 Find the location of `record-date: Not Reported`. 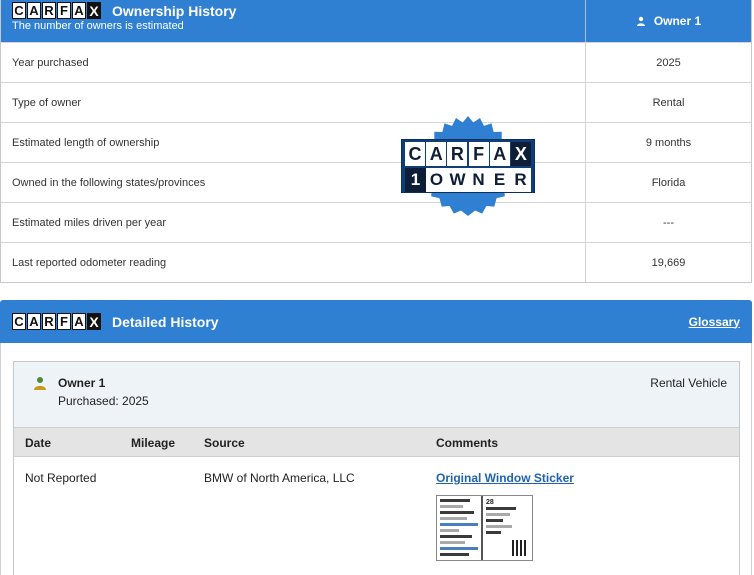

record-date: Not Reported is located at coordinates (61, 478).